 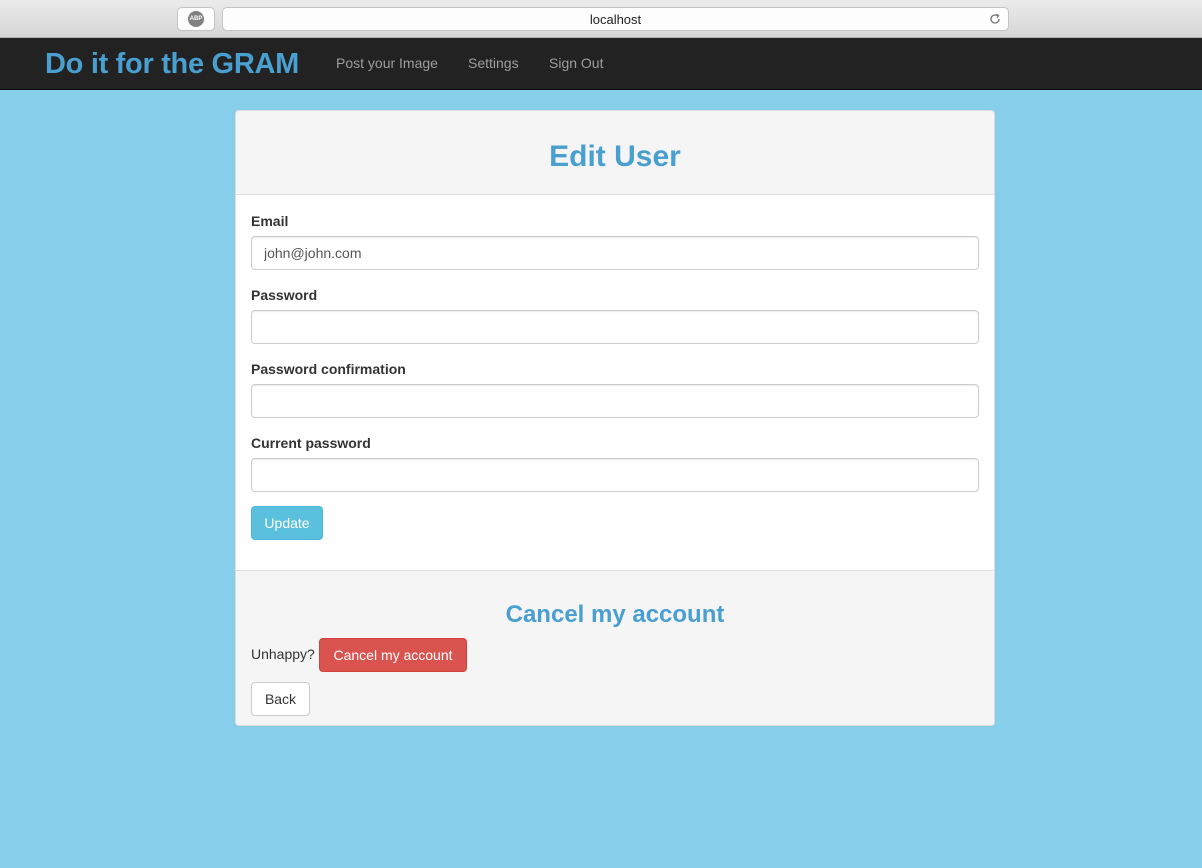 What do you see at coordinates (387, 63) in the screenshot?
I see `nav-post-image: Post your Image` at bounding box center [387, 63].